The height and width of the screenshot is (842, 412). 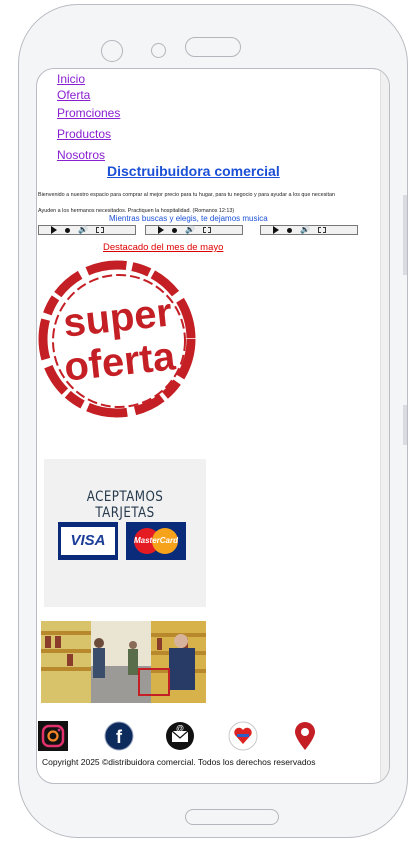 I want to click on super-oferta-stamp: super oferta, so click(x=117, y=339).